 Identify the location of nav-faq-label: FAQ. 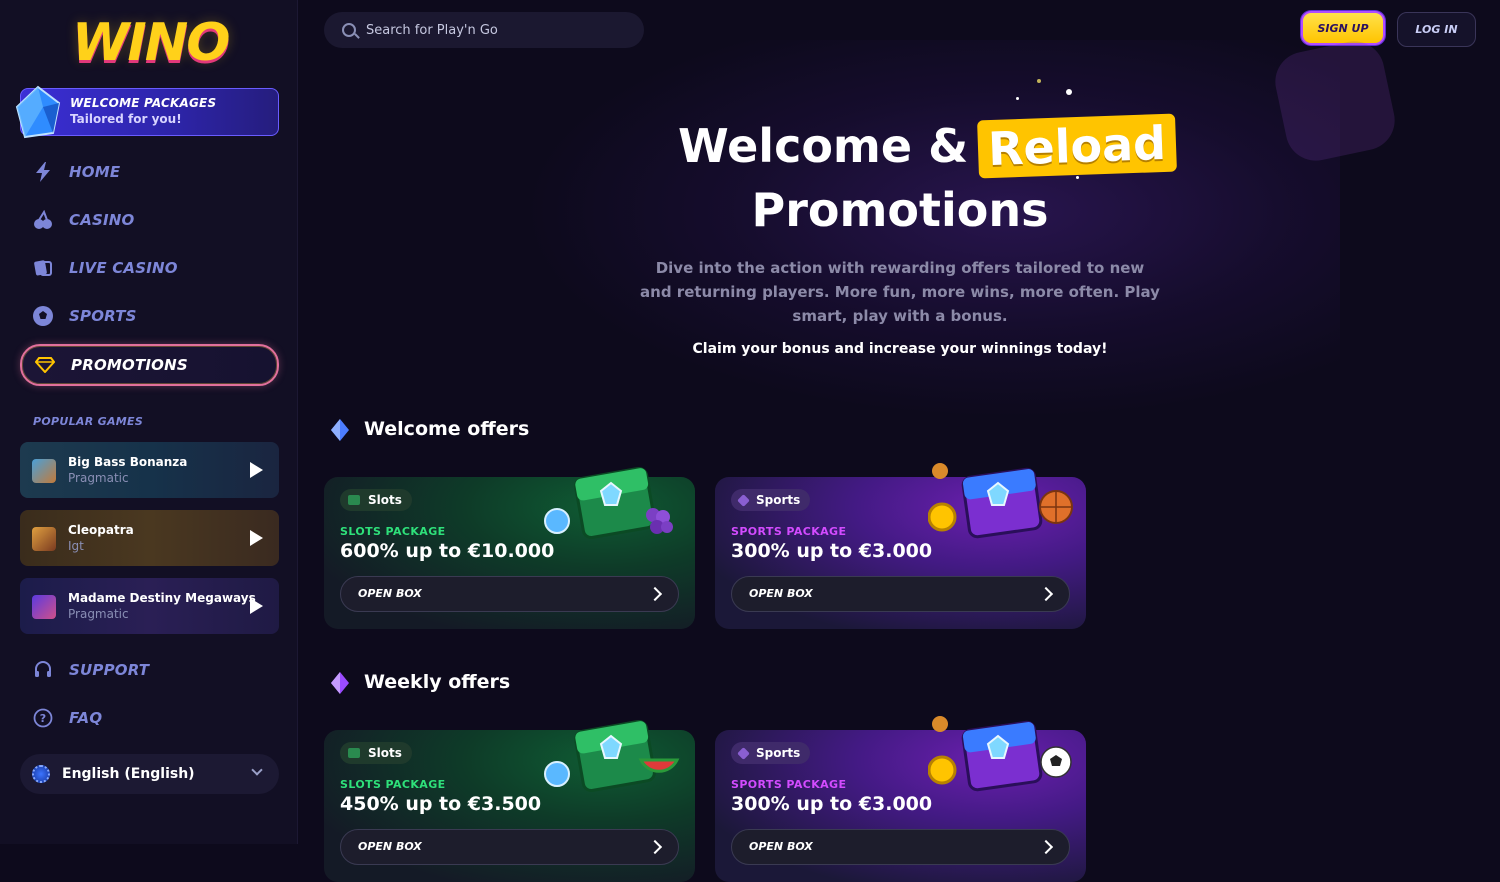
(86, 718).